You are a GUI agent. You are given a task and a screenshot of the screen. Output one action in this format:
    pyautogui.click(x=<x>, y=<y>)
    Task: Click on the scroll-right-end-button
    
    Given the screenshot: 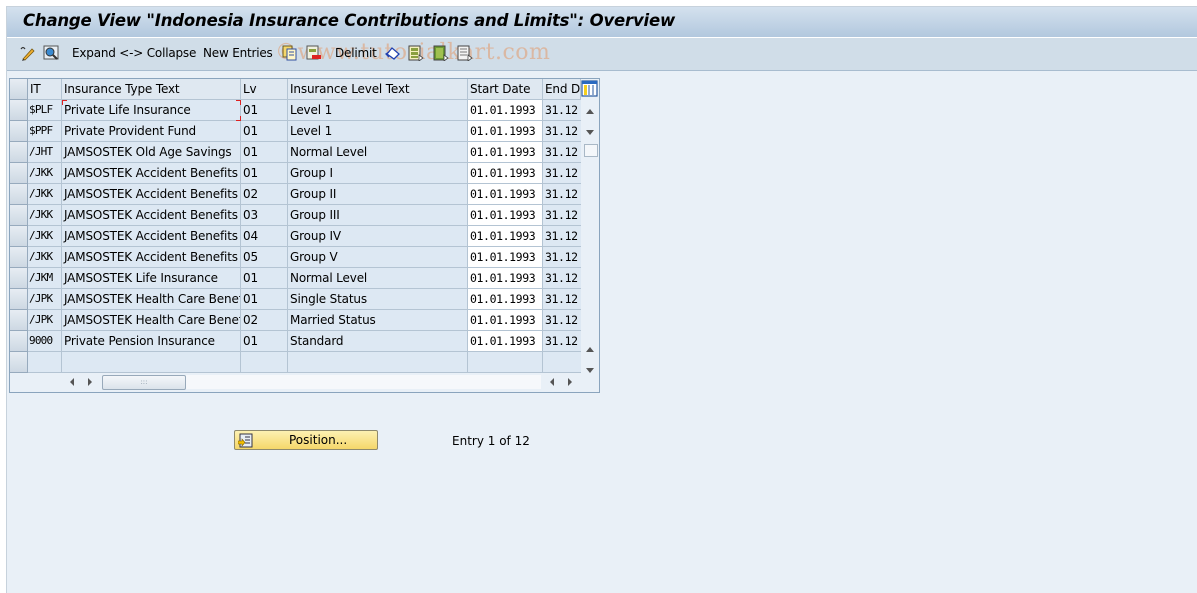 What is the action you would take?
    pyautogui.click(x=570, y=382)
    